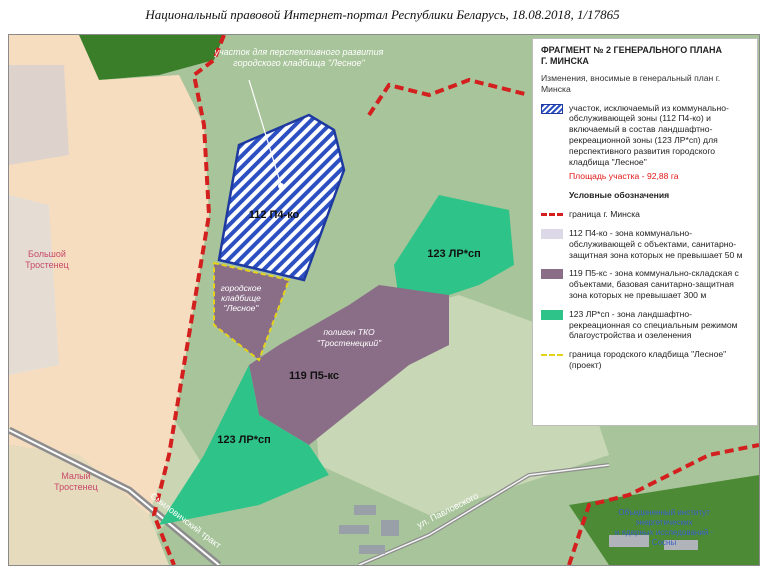 The image size is (765, 569). What do you see at coordinates (76, 487) in the screenshot?
I see `settlement-label-4: Тростенец` at bounding box center [76, 487].